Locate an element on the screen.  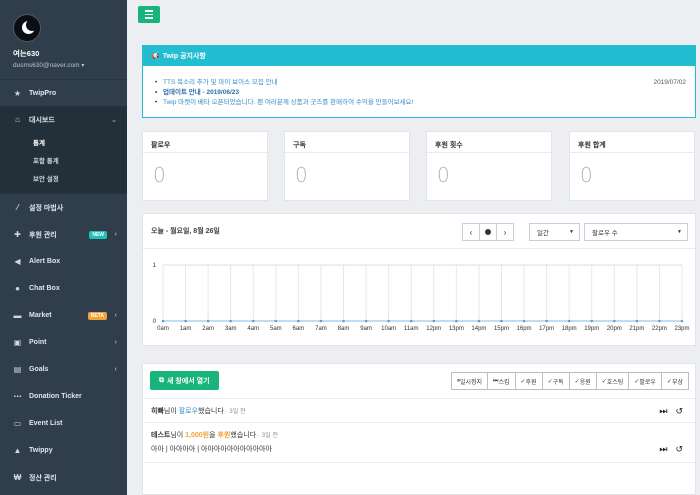
stat-card-follow: 팔로우 0 is located at coordinates (205, 166).